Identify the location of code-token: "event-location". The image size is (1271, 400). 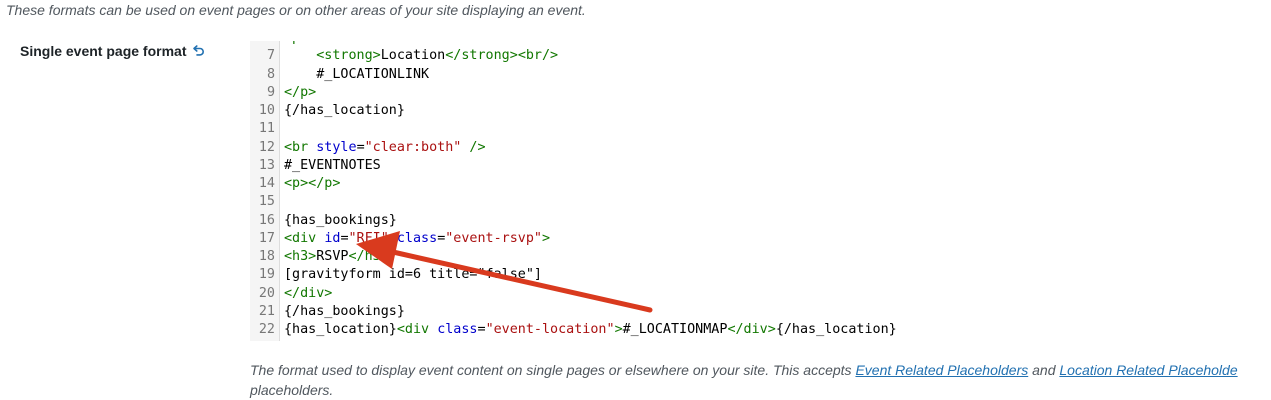
(550, 329).